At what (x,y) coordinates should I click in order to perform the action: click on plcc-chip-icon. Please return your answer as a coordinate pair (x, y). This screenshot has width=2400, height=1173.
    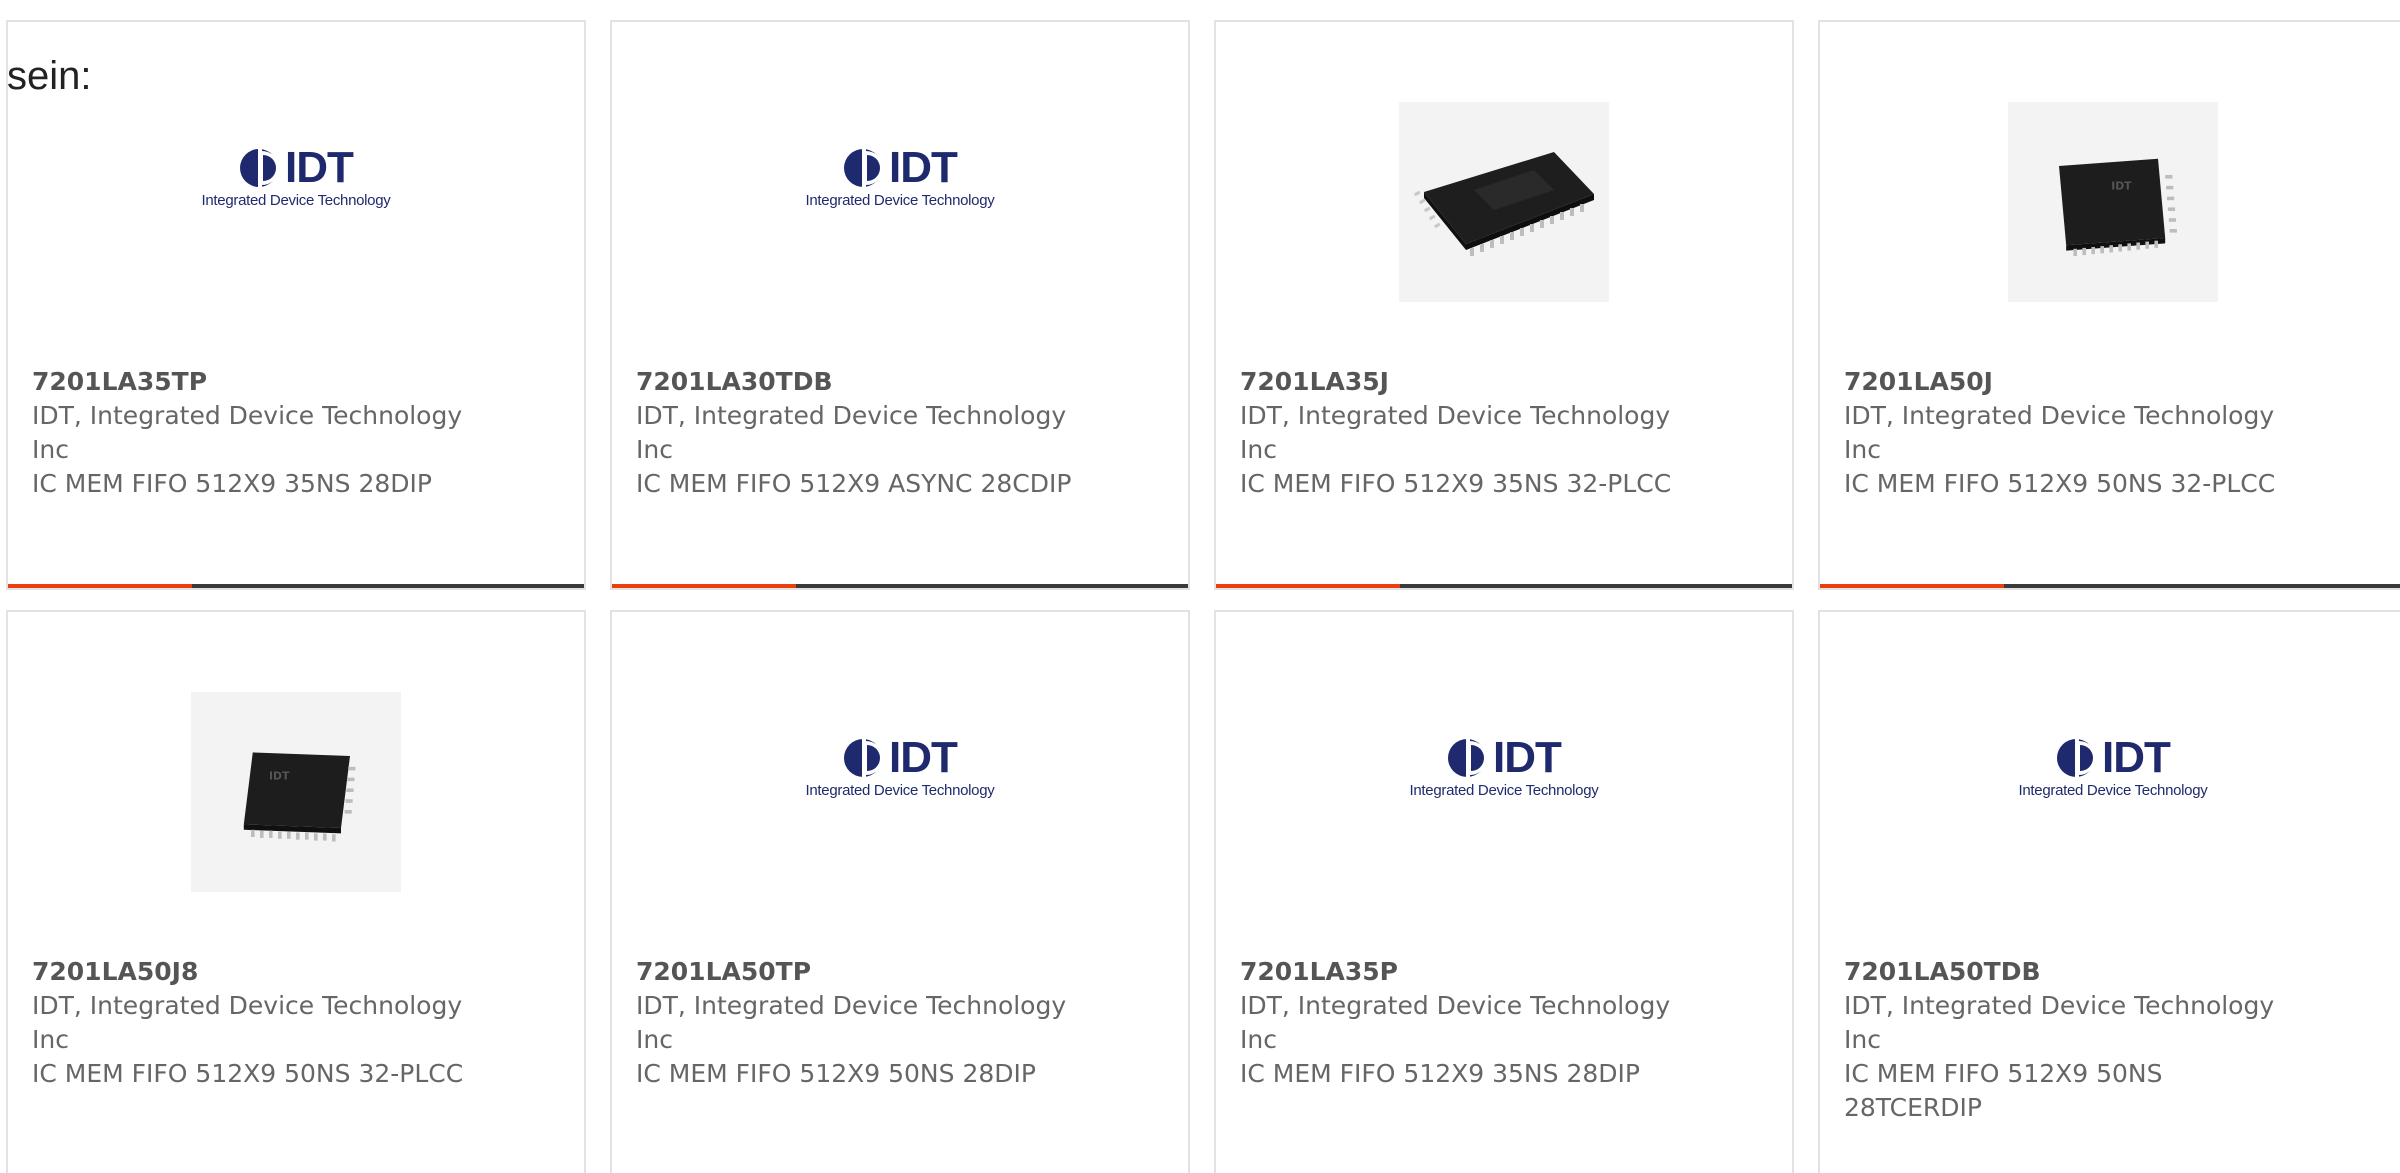
    Looking at the image, I should click on (1503, 204).